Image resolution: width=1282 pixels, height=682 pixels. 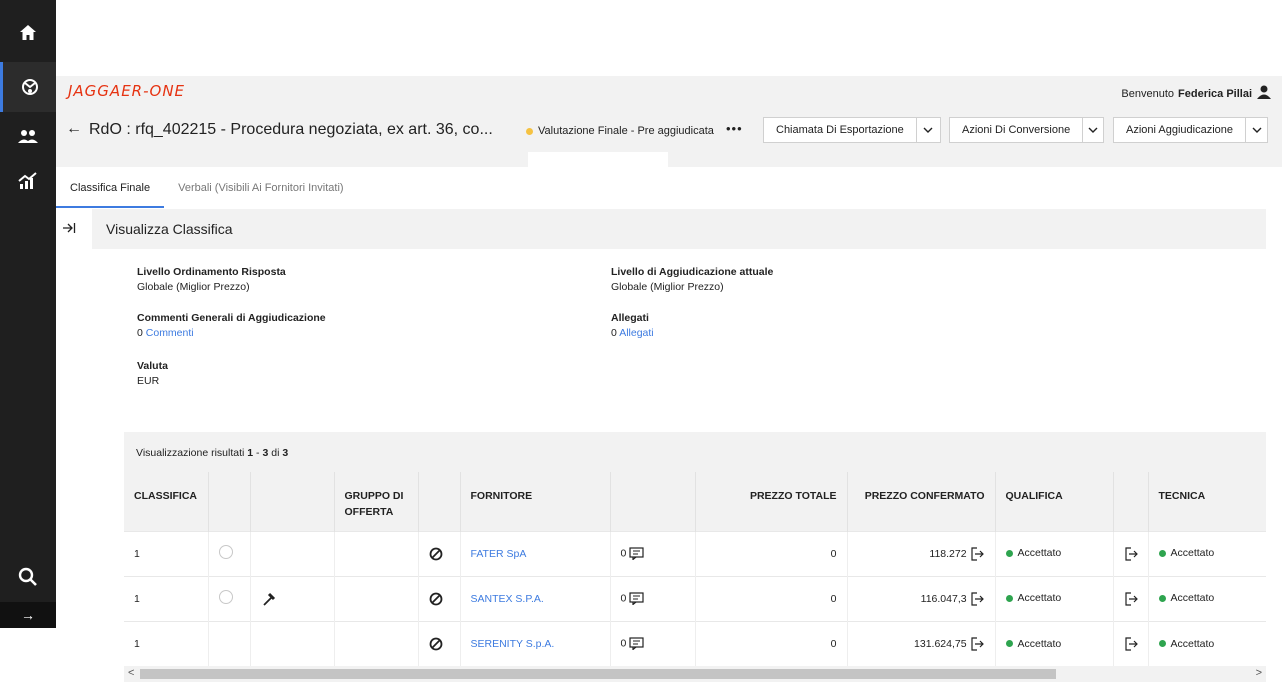 I want to click on analytics-icon, so click(x=28, y=181).